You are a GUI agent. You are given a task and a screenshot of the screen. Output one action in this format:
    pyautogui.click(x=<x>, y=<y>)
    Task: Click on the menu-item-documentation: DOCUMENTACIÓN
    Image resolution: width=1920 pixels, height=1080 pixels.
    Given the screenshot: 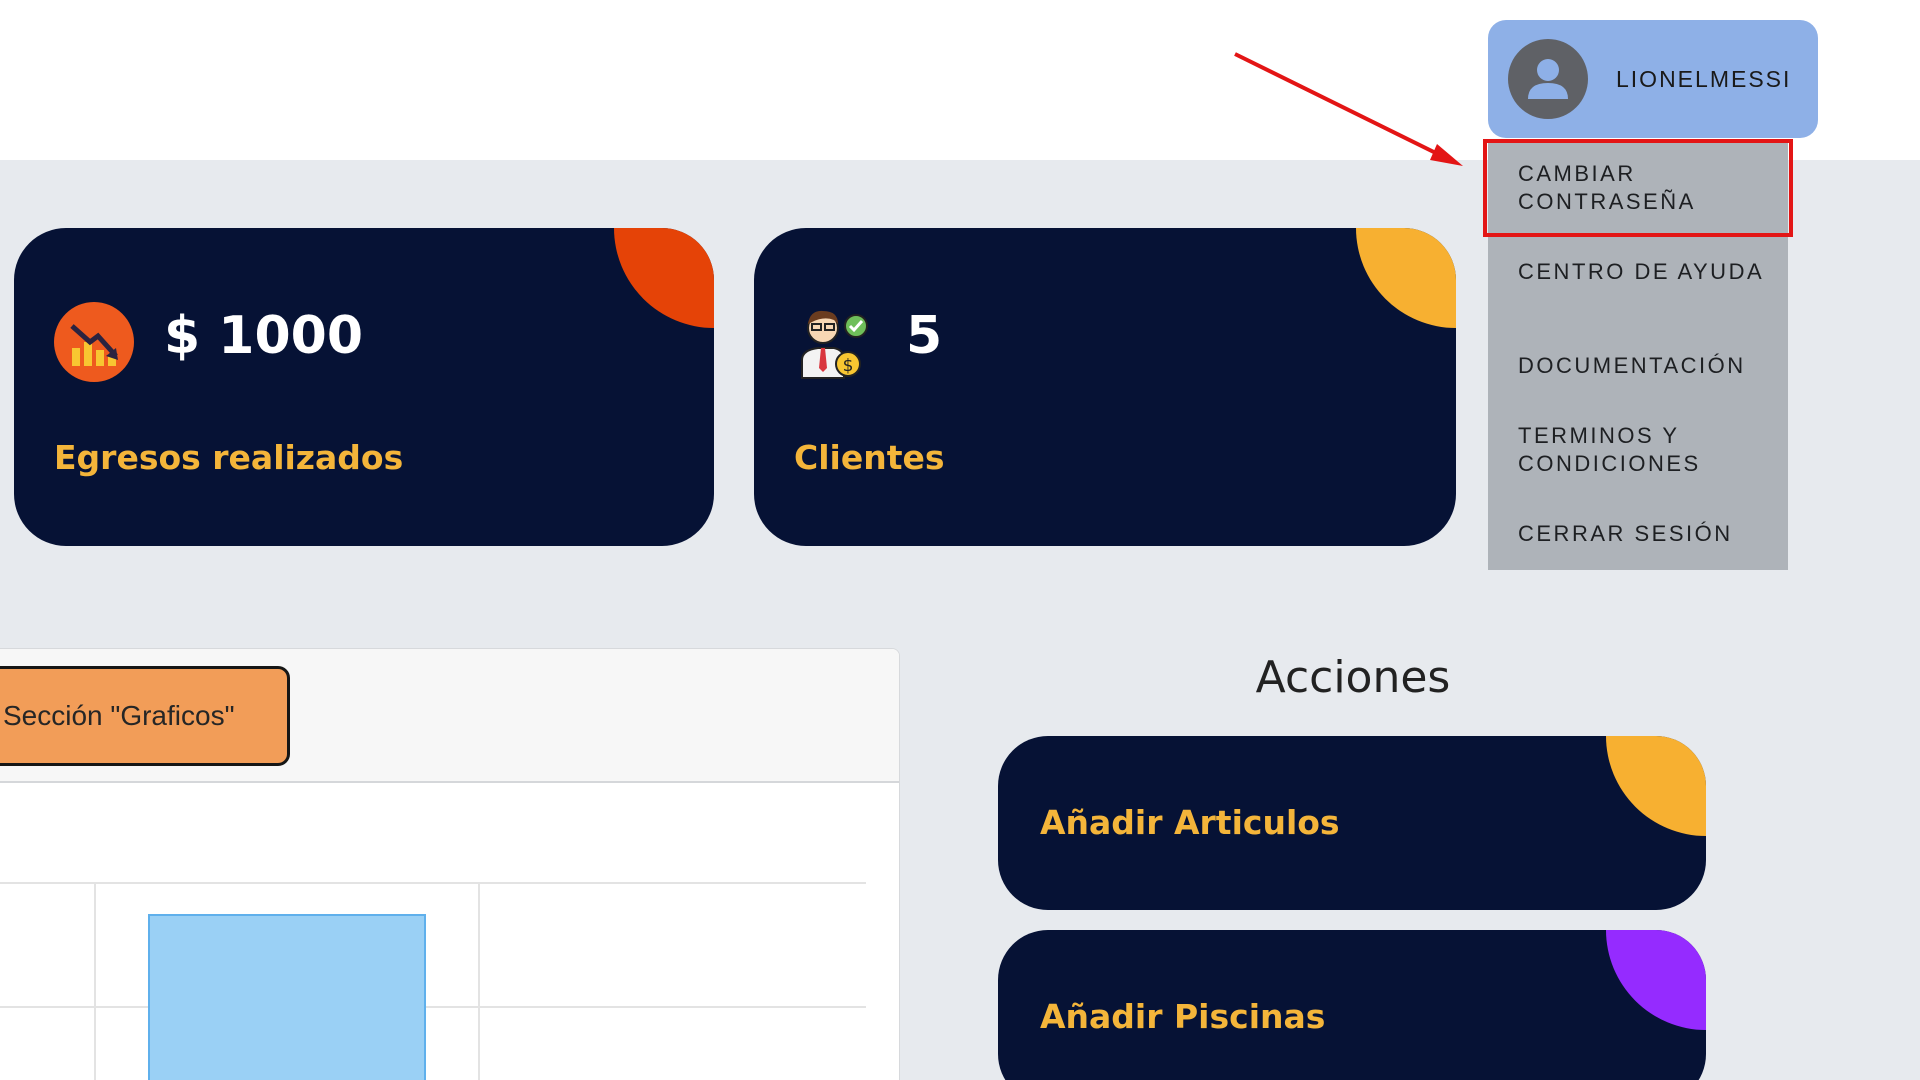 What is the action you would take?
    pyautogui.click(x=1648, y=366)
    